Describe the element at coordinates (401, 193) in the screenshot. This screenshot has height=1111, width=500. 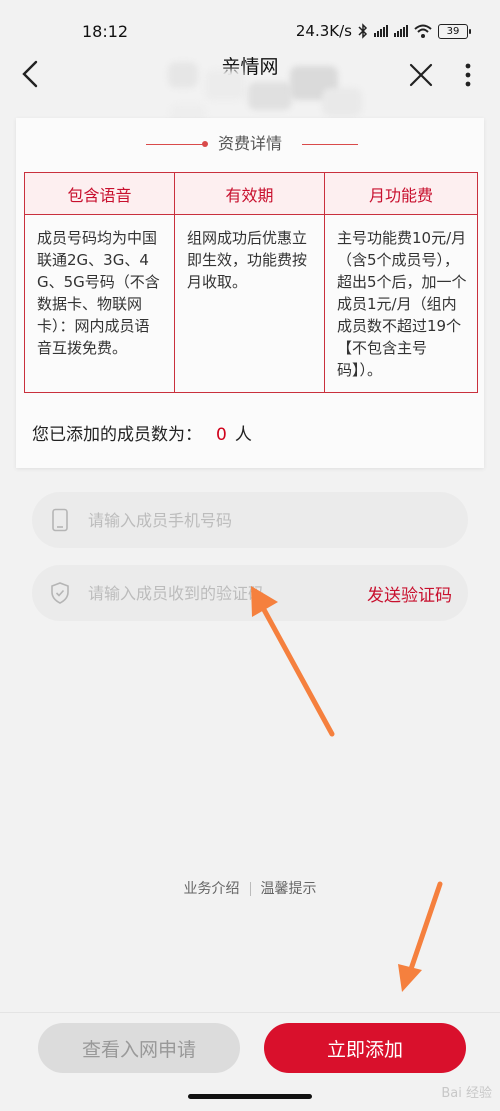
I see `table-header: 月功能费` at that location.